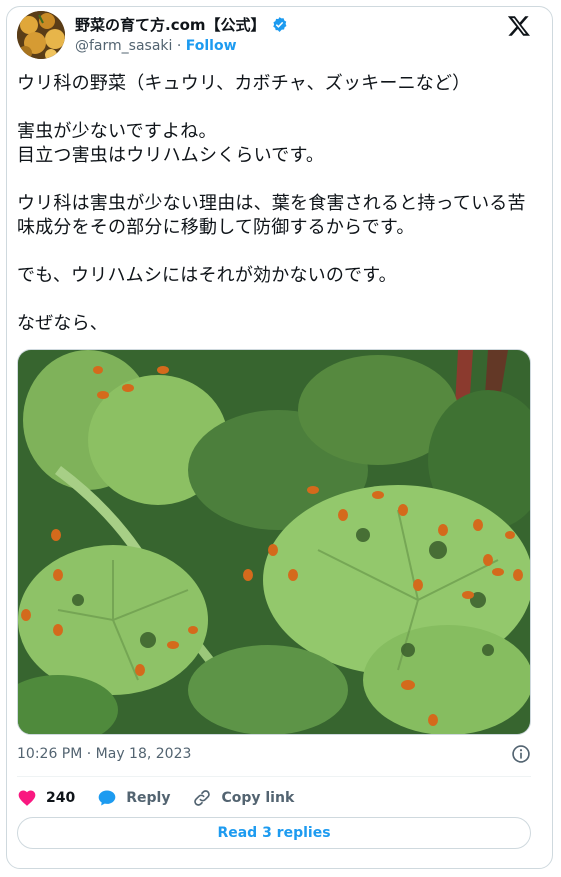 The image size is (561, 877). I want to click on handle: @farm_sasaki, so click(123, 46).